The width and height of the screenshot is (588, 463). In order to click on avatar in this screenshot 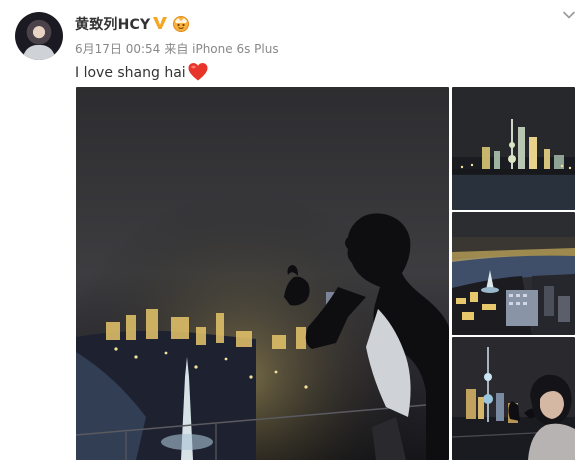, I will do `click(39, 36)`.